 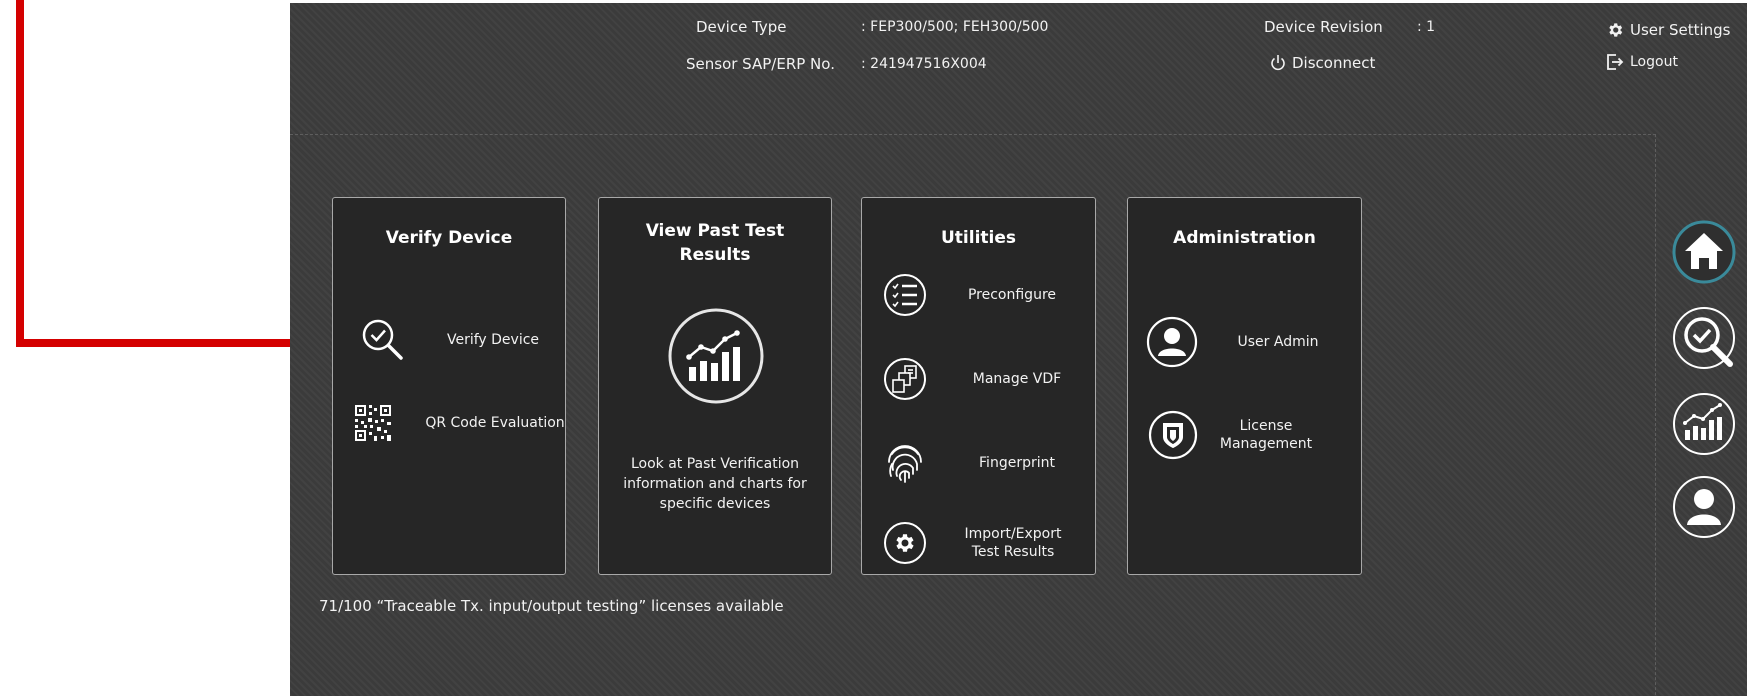 I want to click on qr-code-icon, so click(x=373, y=423).